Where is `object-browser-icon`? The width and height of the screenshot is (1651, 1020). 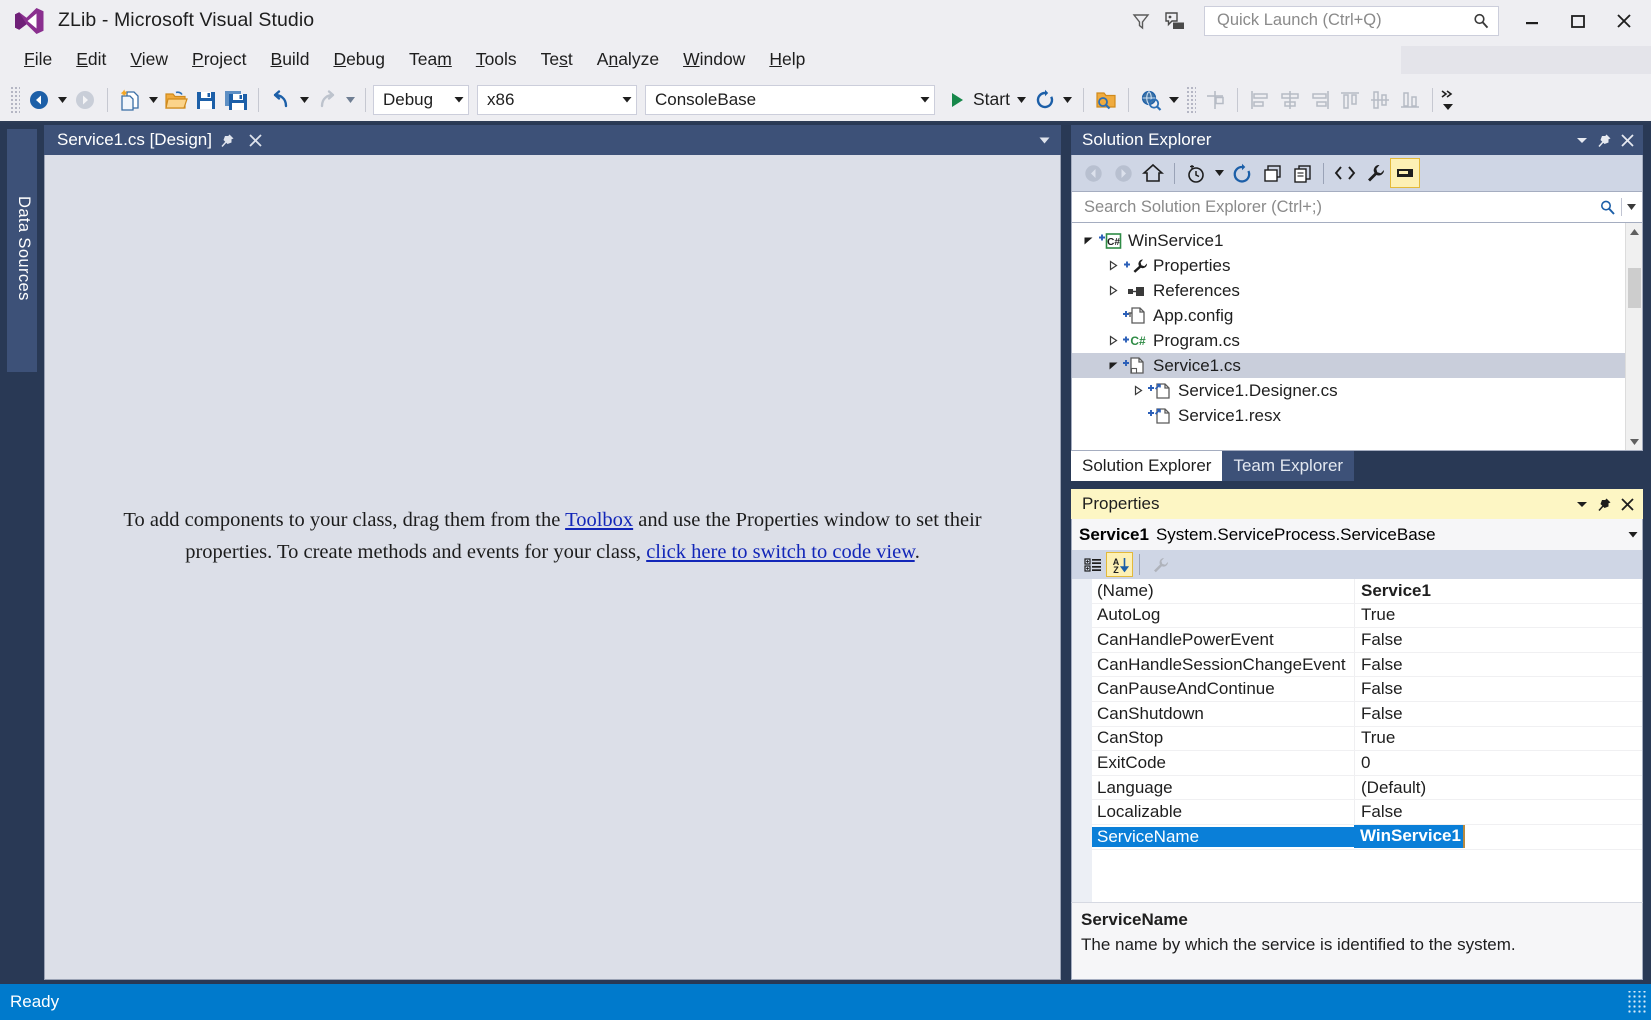
object-browser-icon is located at coordinates (1151, 100).